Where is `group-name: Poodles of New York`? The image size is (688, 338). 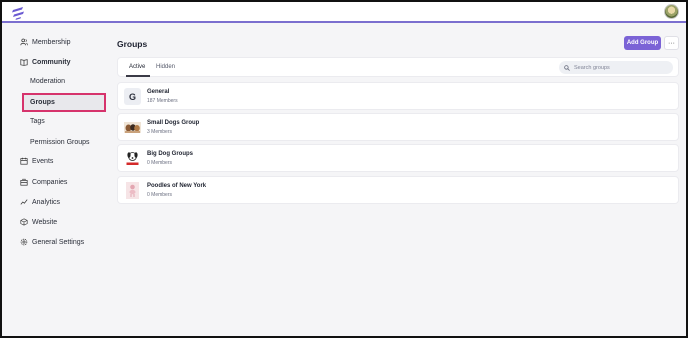 group-name: Poodles of New York is located at coordinates (176, 186).